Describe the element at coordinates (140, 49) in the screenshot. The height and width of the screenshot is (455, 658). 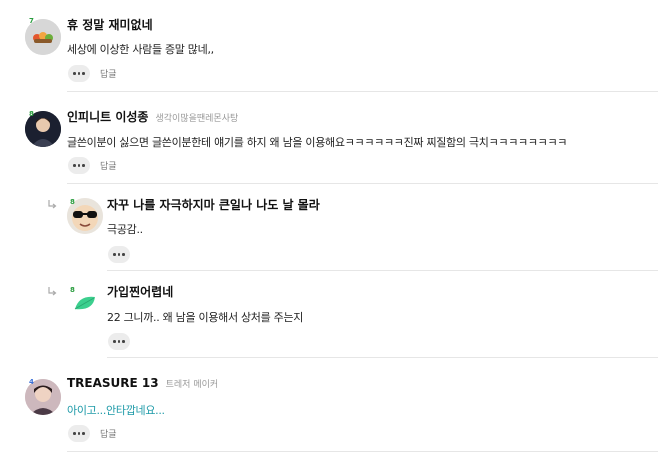
I see `comment-text: 세상에 이상한 사람들 증말 많네,,` at that location.